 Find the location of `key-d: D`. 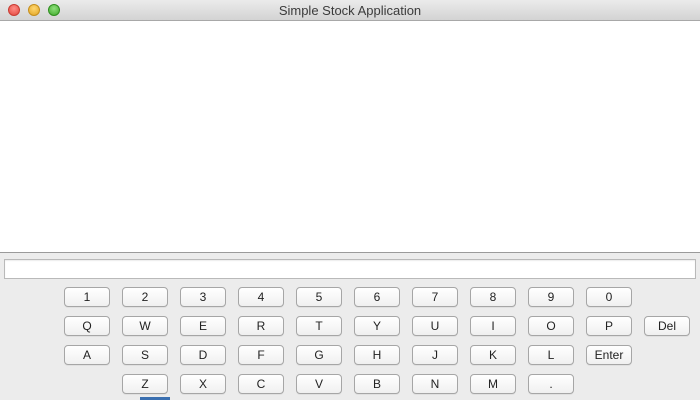

key-d: D is located at coordinates (203, 355).